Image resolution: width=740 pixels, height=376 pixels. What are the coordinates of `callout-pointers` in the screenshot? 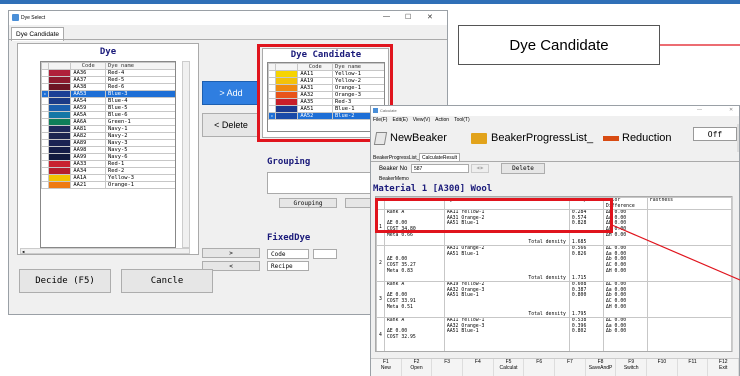 It's located at (675, 162).